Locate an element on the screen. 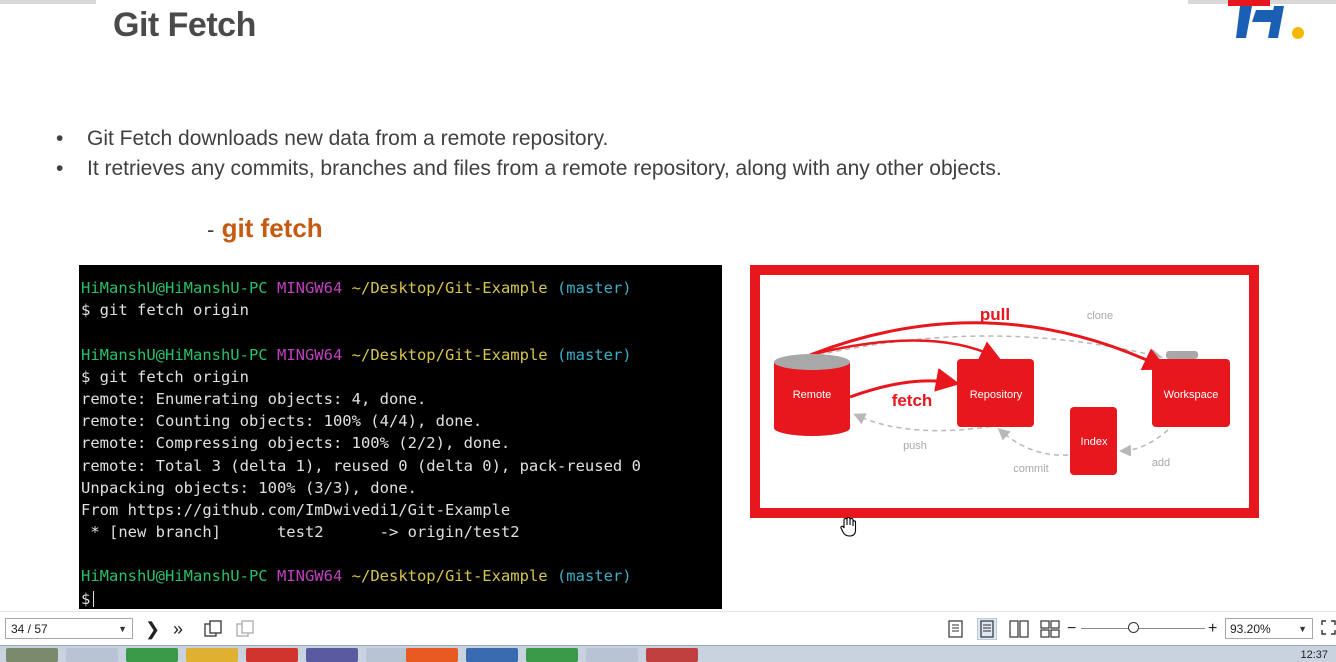  fetch-label: fetch is located at coordinates (912, 400).